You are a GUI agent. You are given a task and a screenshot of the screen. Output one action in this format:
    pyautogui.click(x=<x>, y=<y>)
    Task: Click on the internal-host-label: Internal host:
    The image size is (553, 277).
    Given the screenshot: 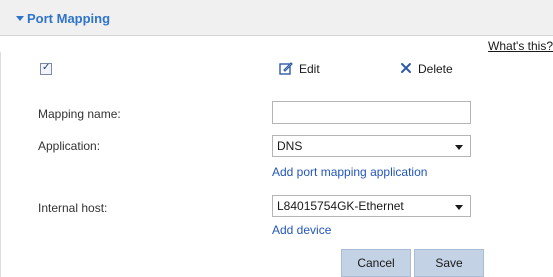 What is the action you would take?
    pyautogui.click(x=73, y=208)
    